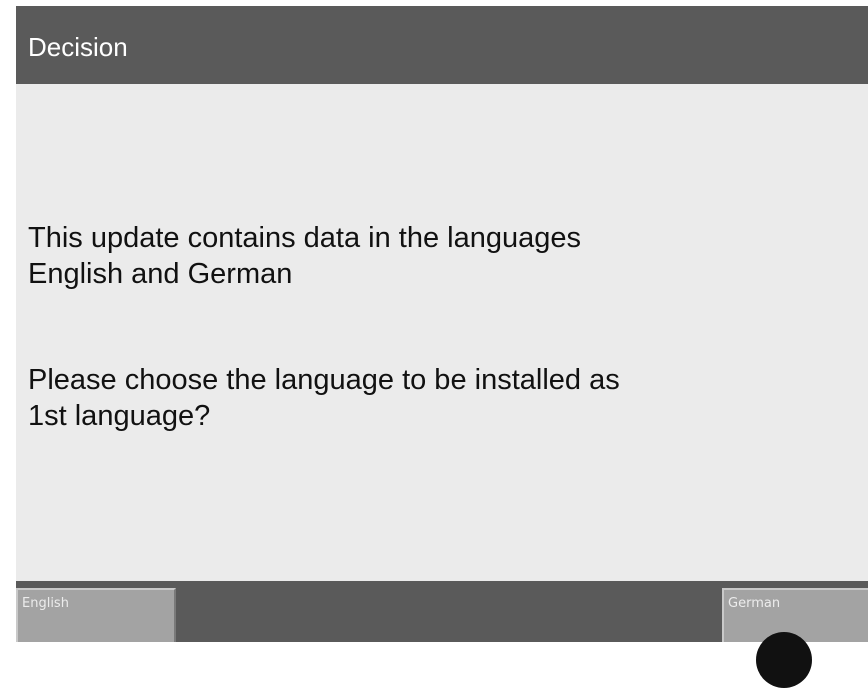 The image size is (868, 688). I want to click on message-line: English and German, so click(160, 274).